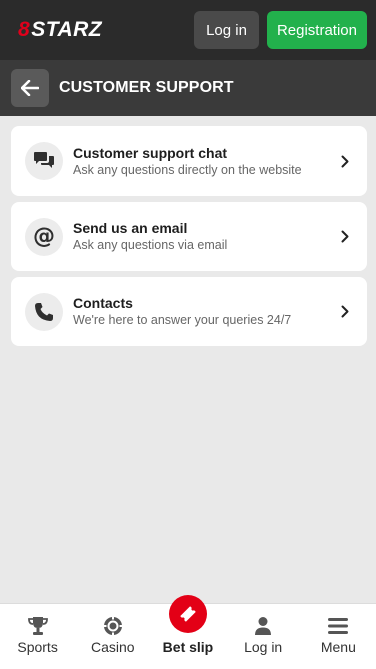 The image size is (376, 669). I want to click on phone-icon, so click(44, 311).